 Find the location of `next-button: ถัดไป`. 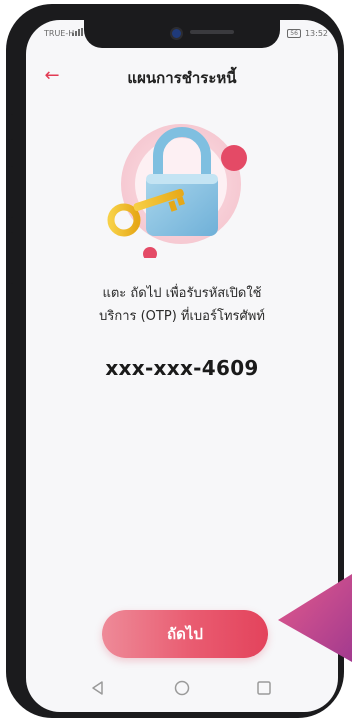

next-button: ถัดไป is located at coordinates (185, 634).